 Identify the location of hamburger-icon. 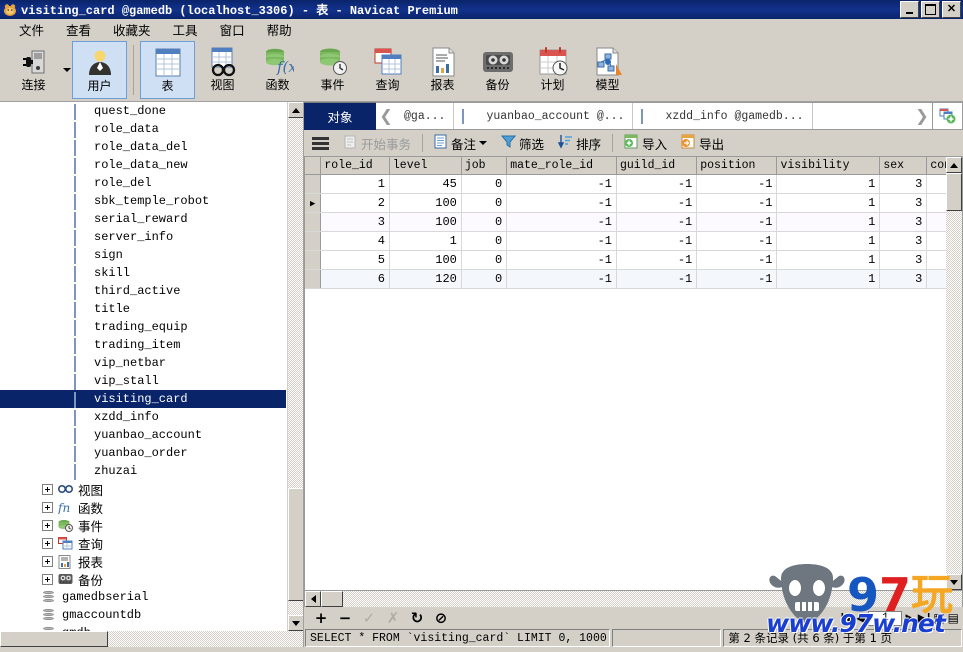
(323, 143).